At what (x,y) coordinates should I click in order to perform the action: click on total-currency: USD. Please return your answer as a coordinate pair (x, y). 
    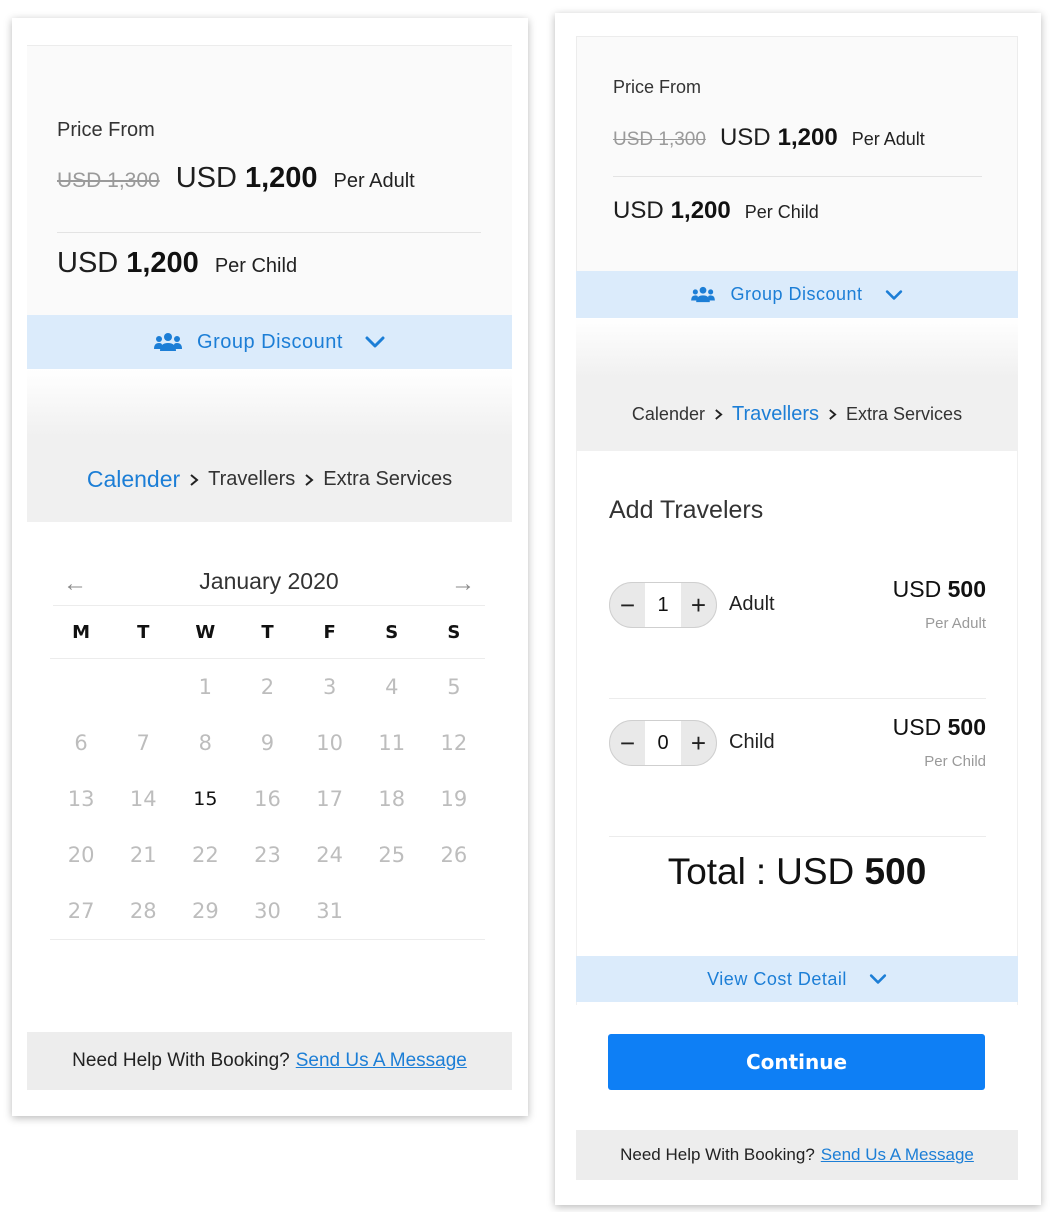
    Looking at the image, I should click on (815, 871).